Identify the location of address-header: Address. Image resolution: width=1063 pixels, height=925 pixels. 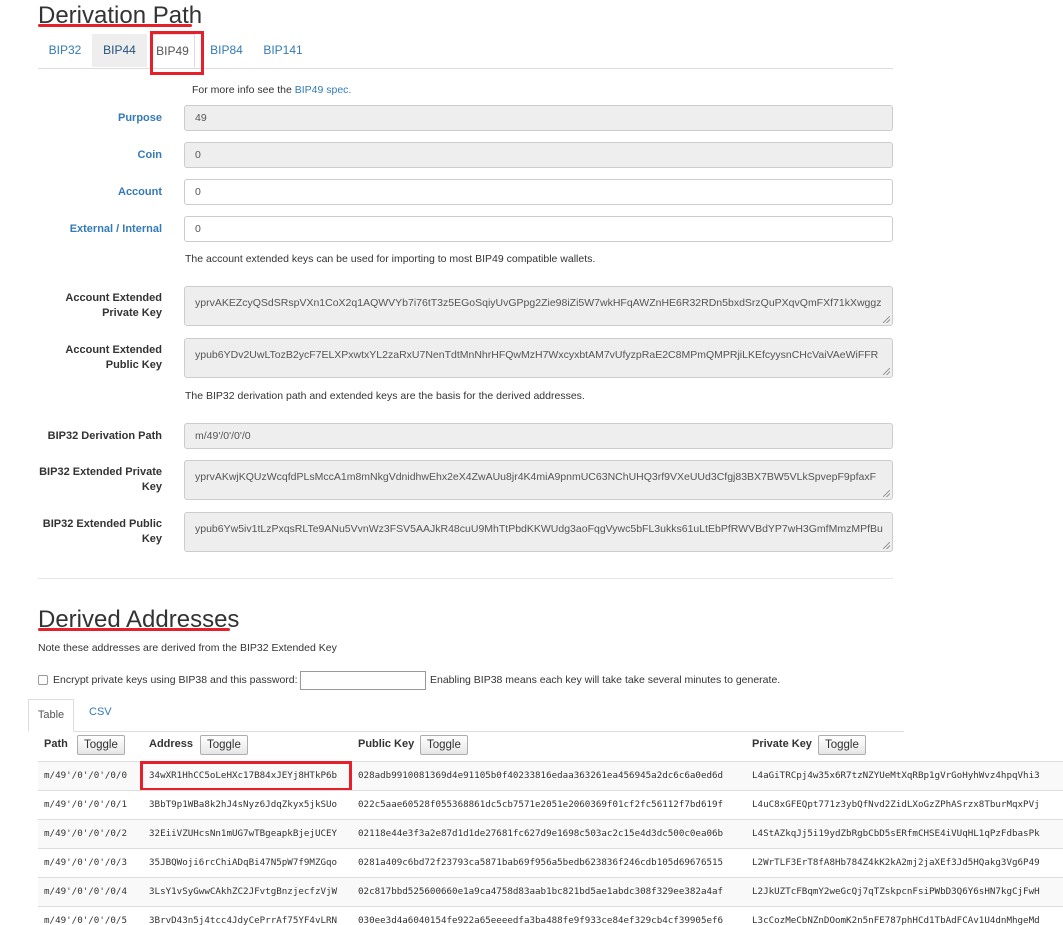
(171, 744).